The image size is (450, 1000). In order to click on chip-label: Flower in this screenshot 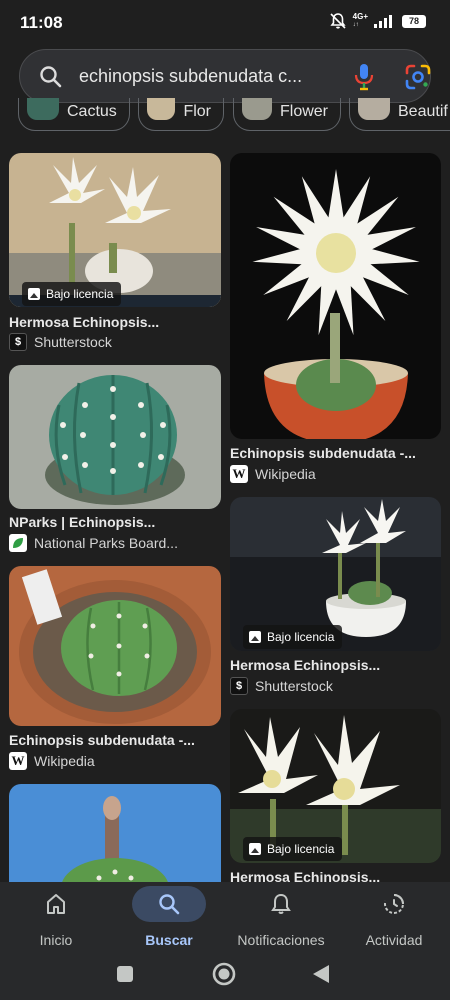, I will do `click(303, 111)`.